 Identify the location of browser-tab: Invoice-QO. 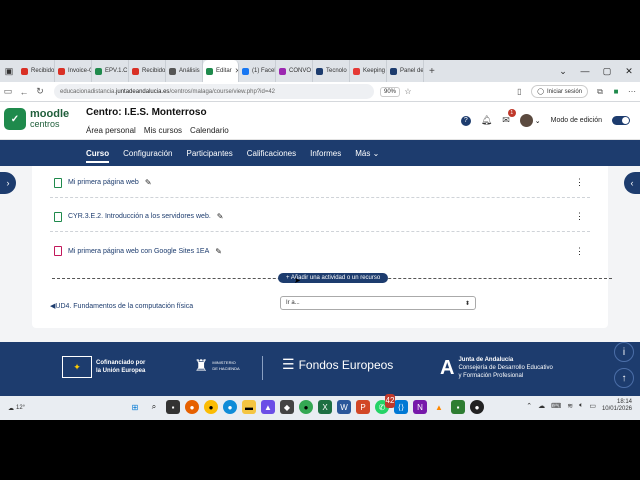
(73, 71).